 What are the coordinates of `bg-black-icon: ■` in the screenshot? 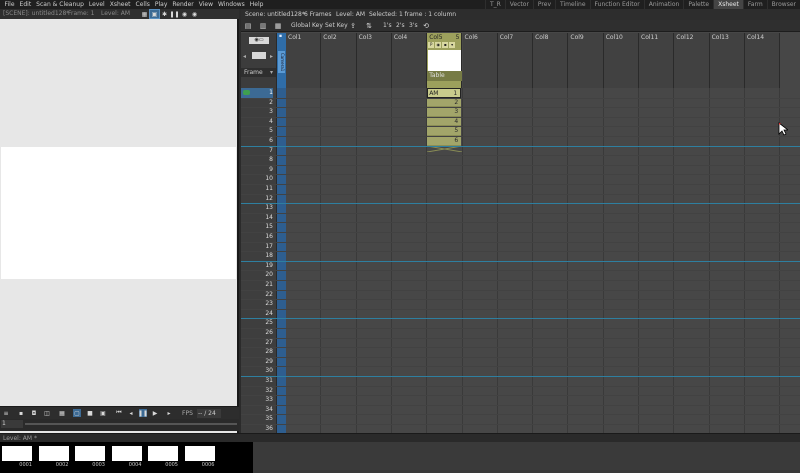 It's located at (90, 413).